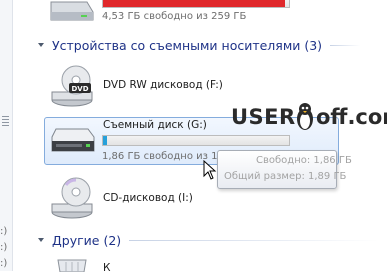 The image size is (387, 274). Describe the element at coordinates (174, 16) in the screenshot. I see `hard-drive-free-text: 4,53 ГБ свободно из 259 ГБ` at that location.